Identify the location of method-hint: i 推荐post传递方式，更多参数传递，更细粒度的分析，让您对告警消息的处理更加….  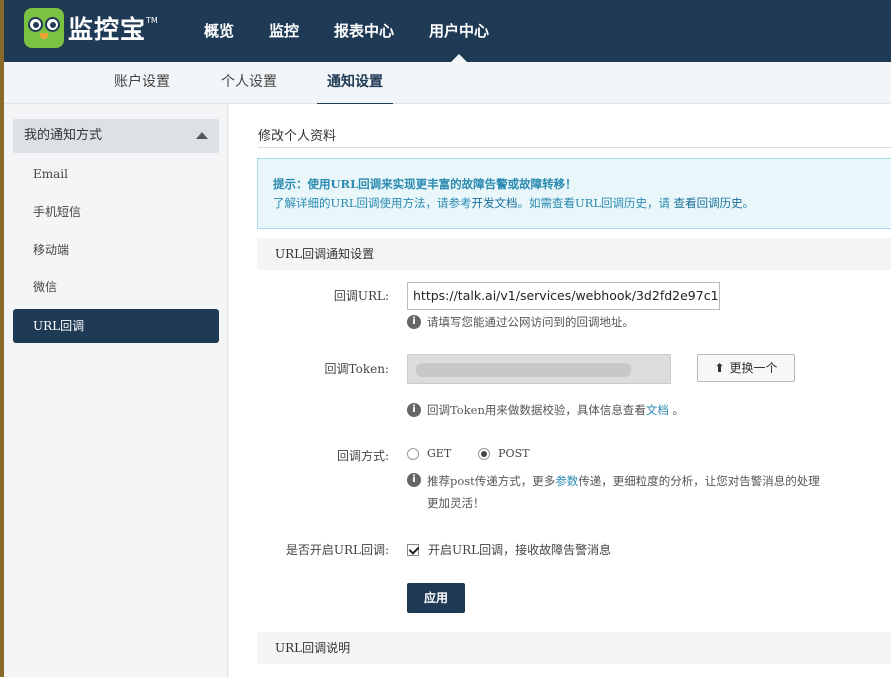
(617, 492).